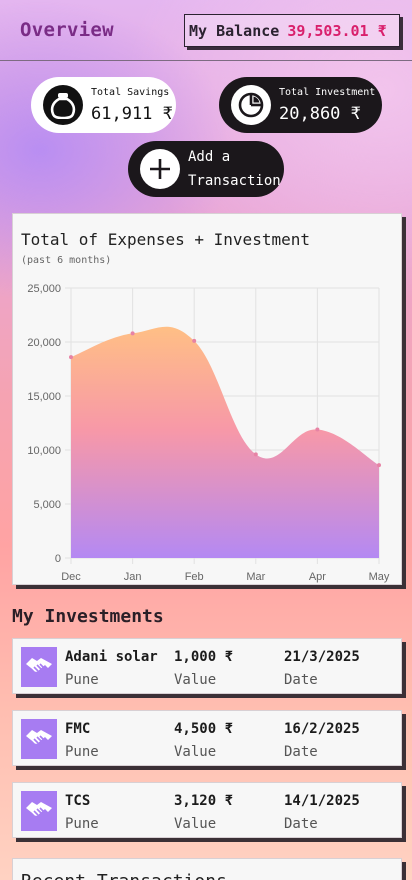  I want to click on x-tick-label: Mar, so click(255, 577).